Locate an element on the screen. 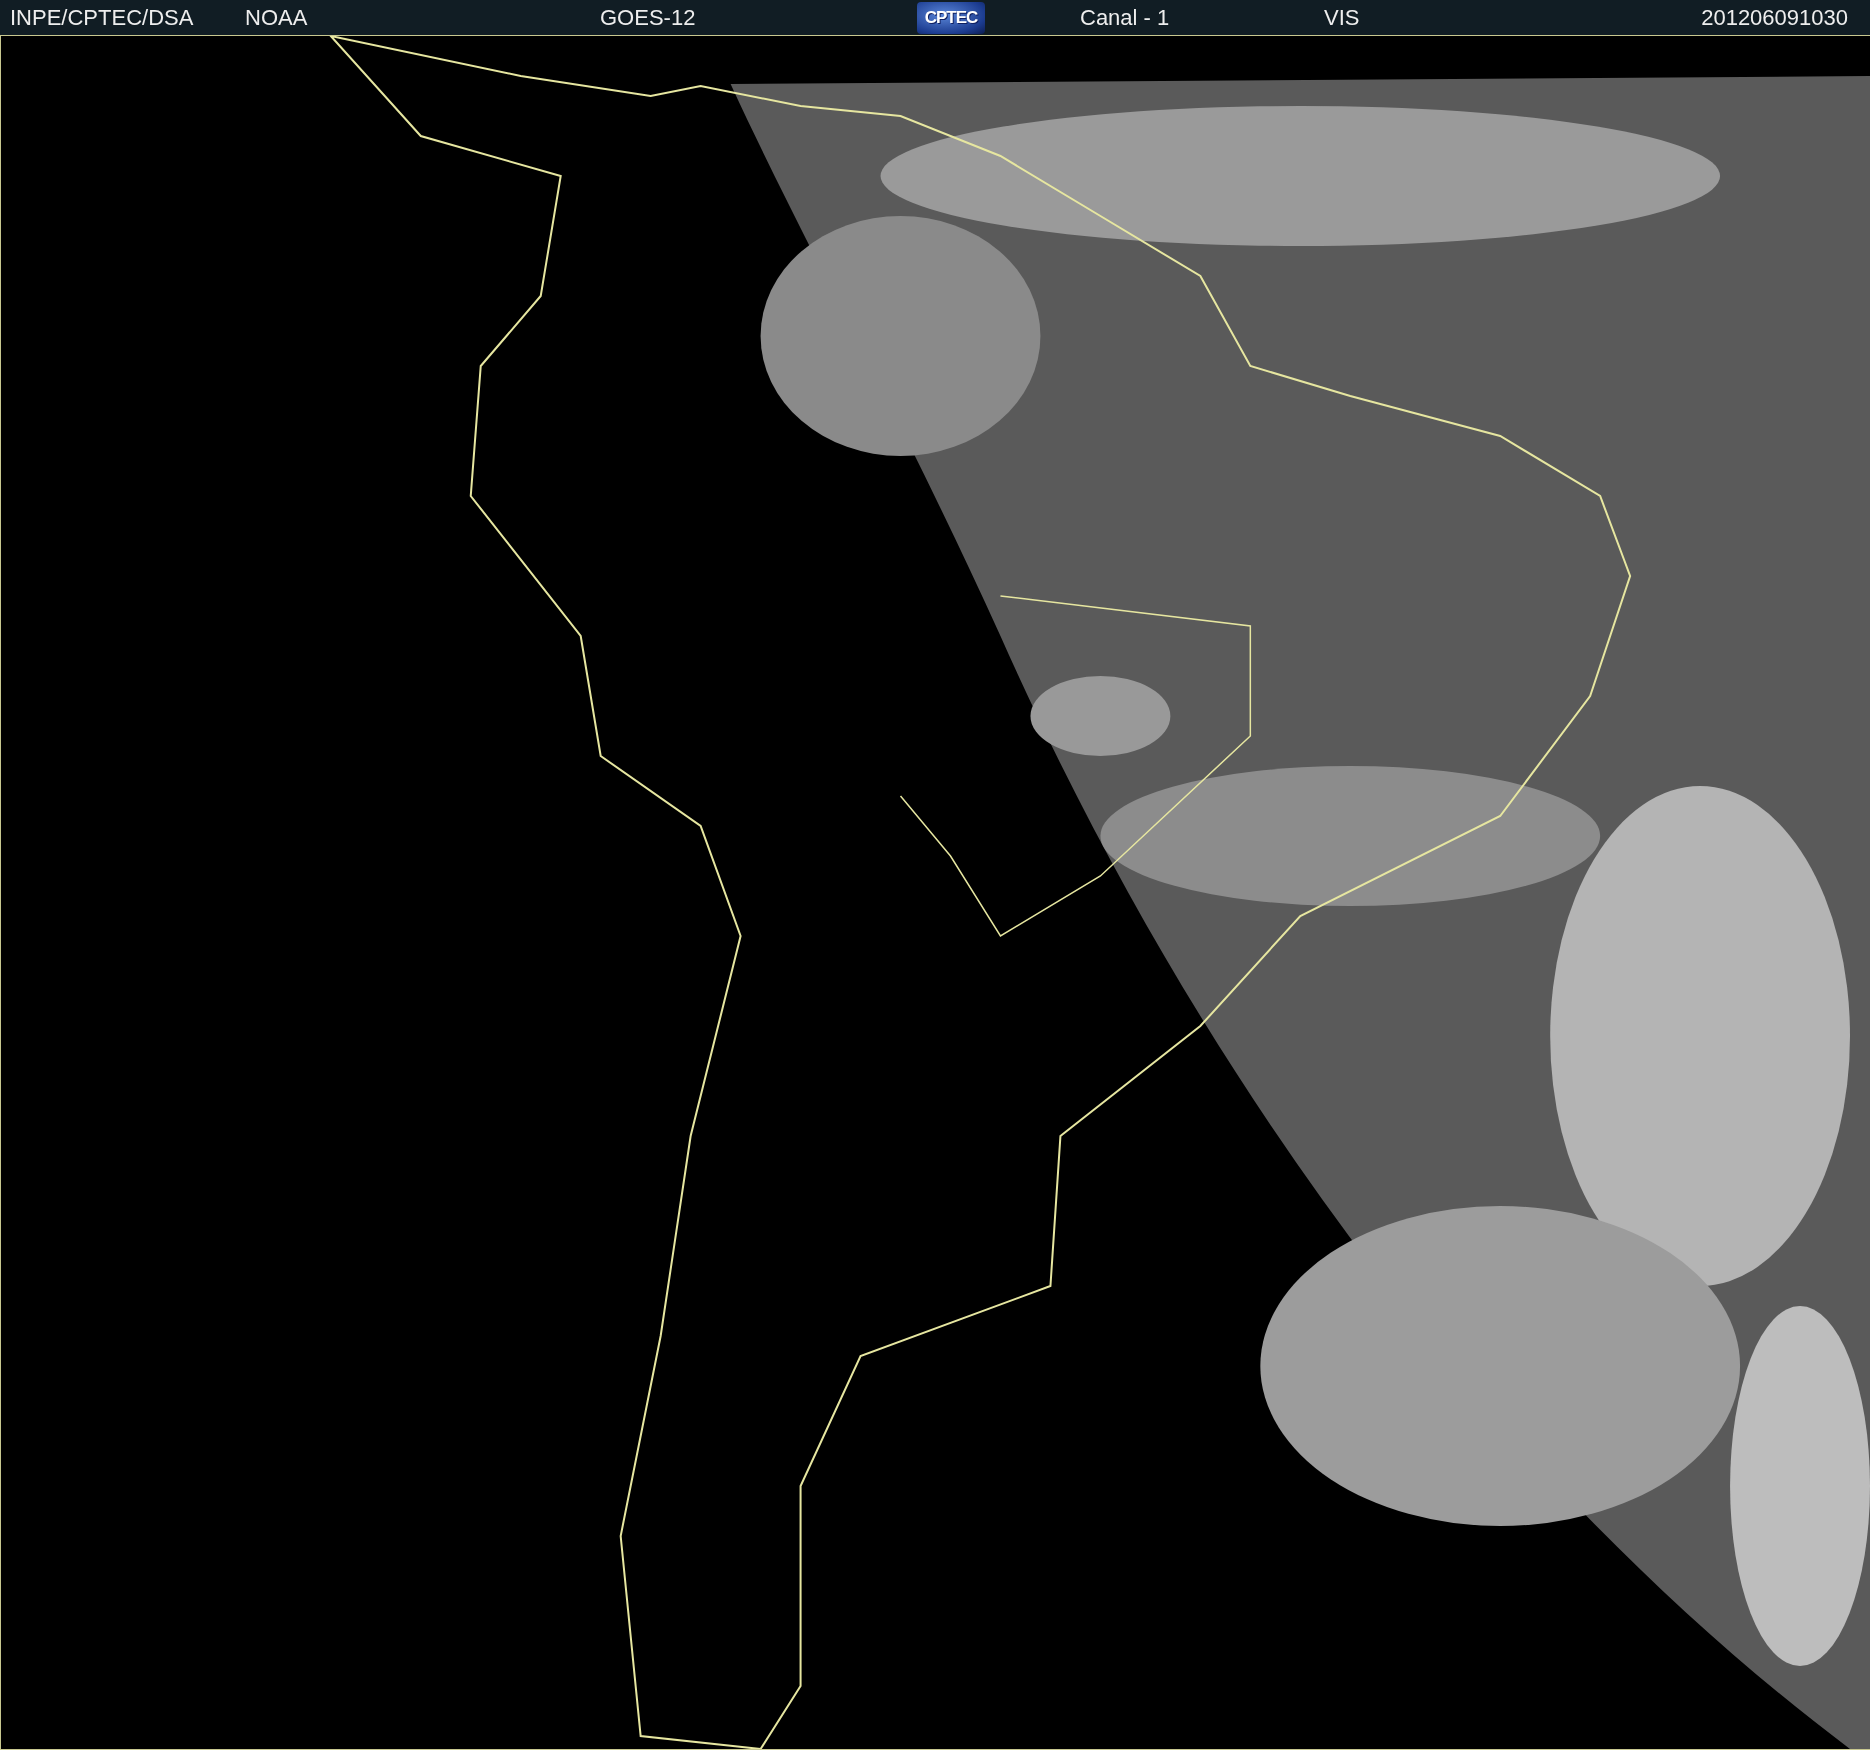 The image size is (1870, 1750). timestamp: 201206091030 is located at coordinates (1775, 17).